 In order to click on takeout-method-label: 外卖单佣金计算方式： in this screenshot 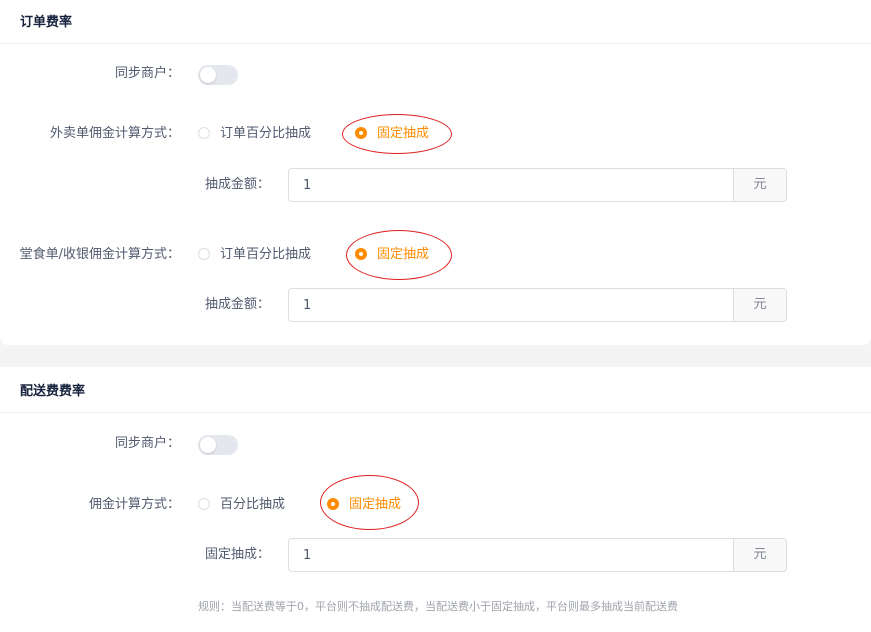, I will do `click(114, 133)`.